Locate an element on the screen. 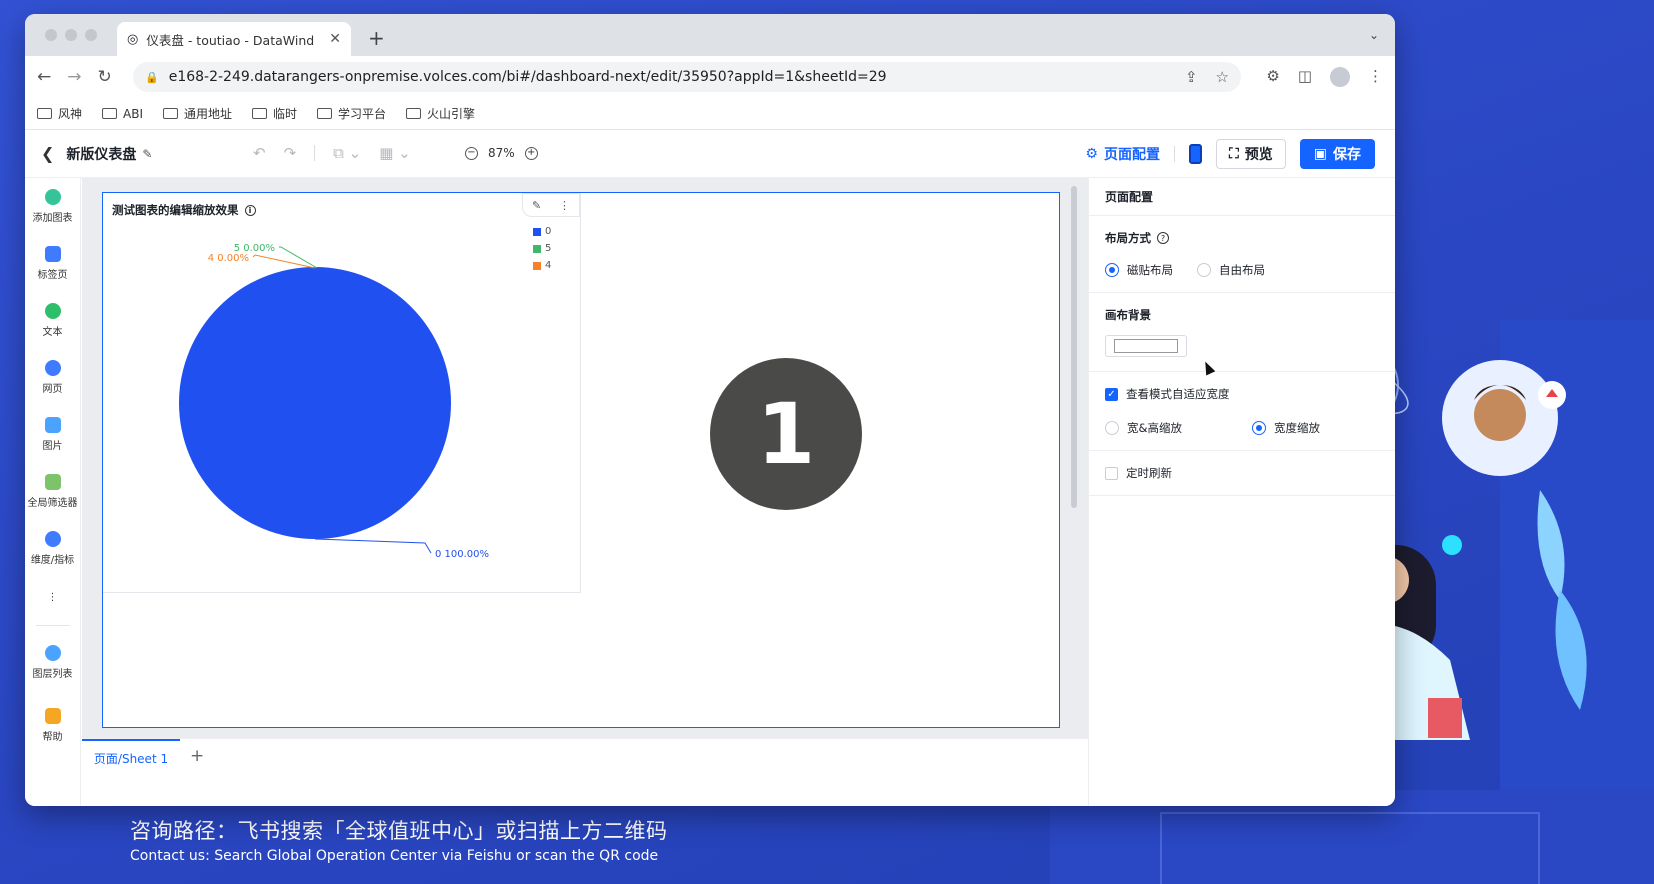  close-tab-icon: ✕ is located at coordinates (335, 39).